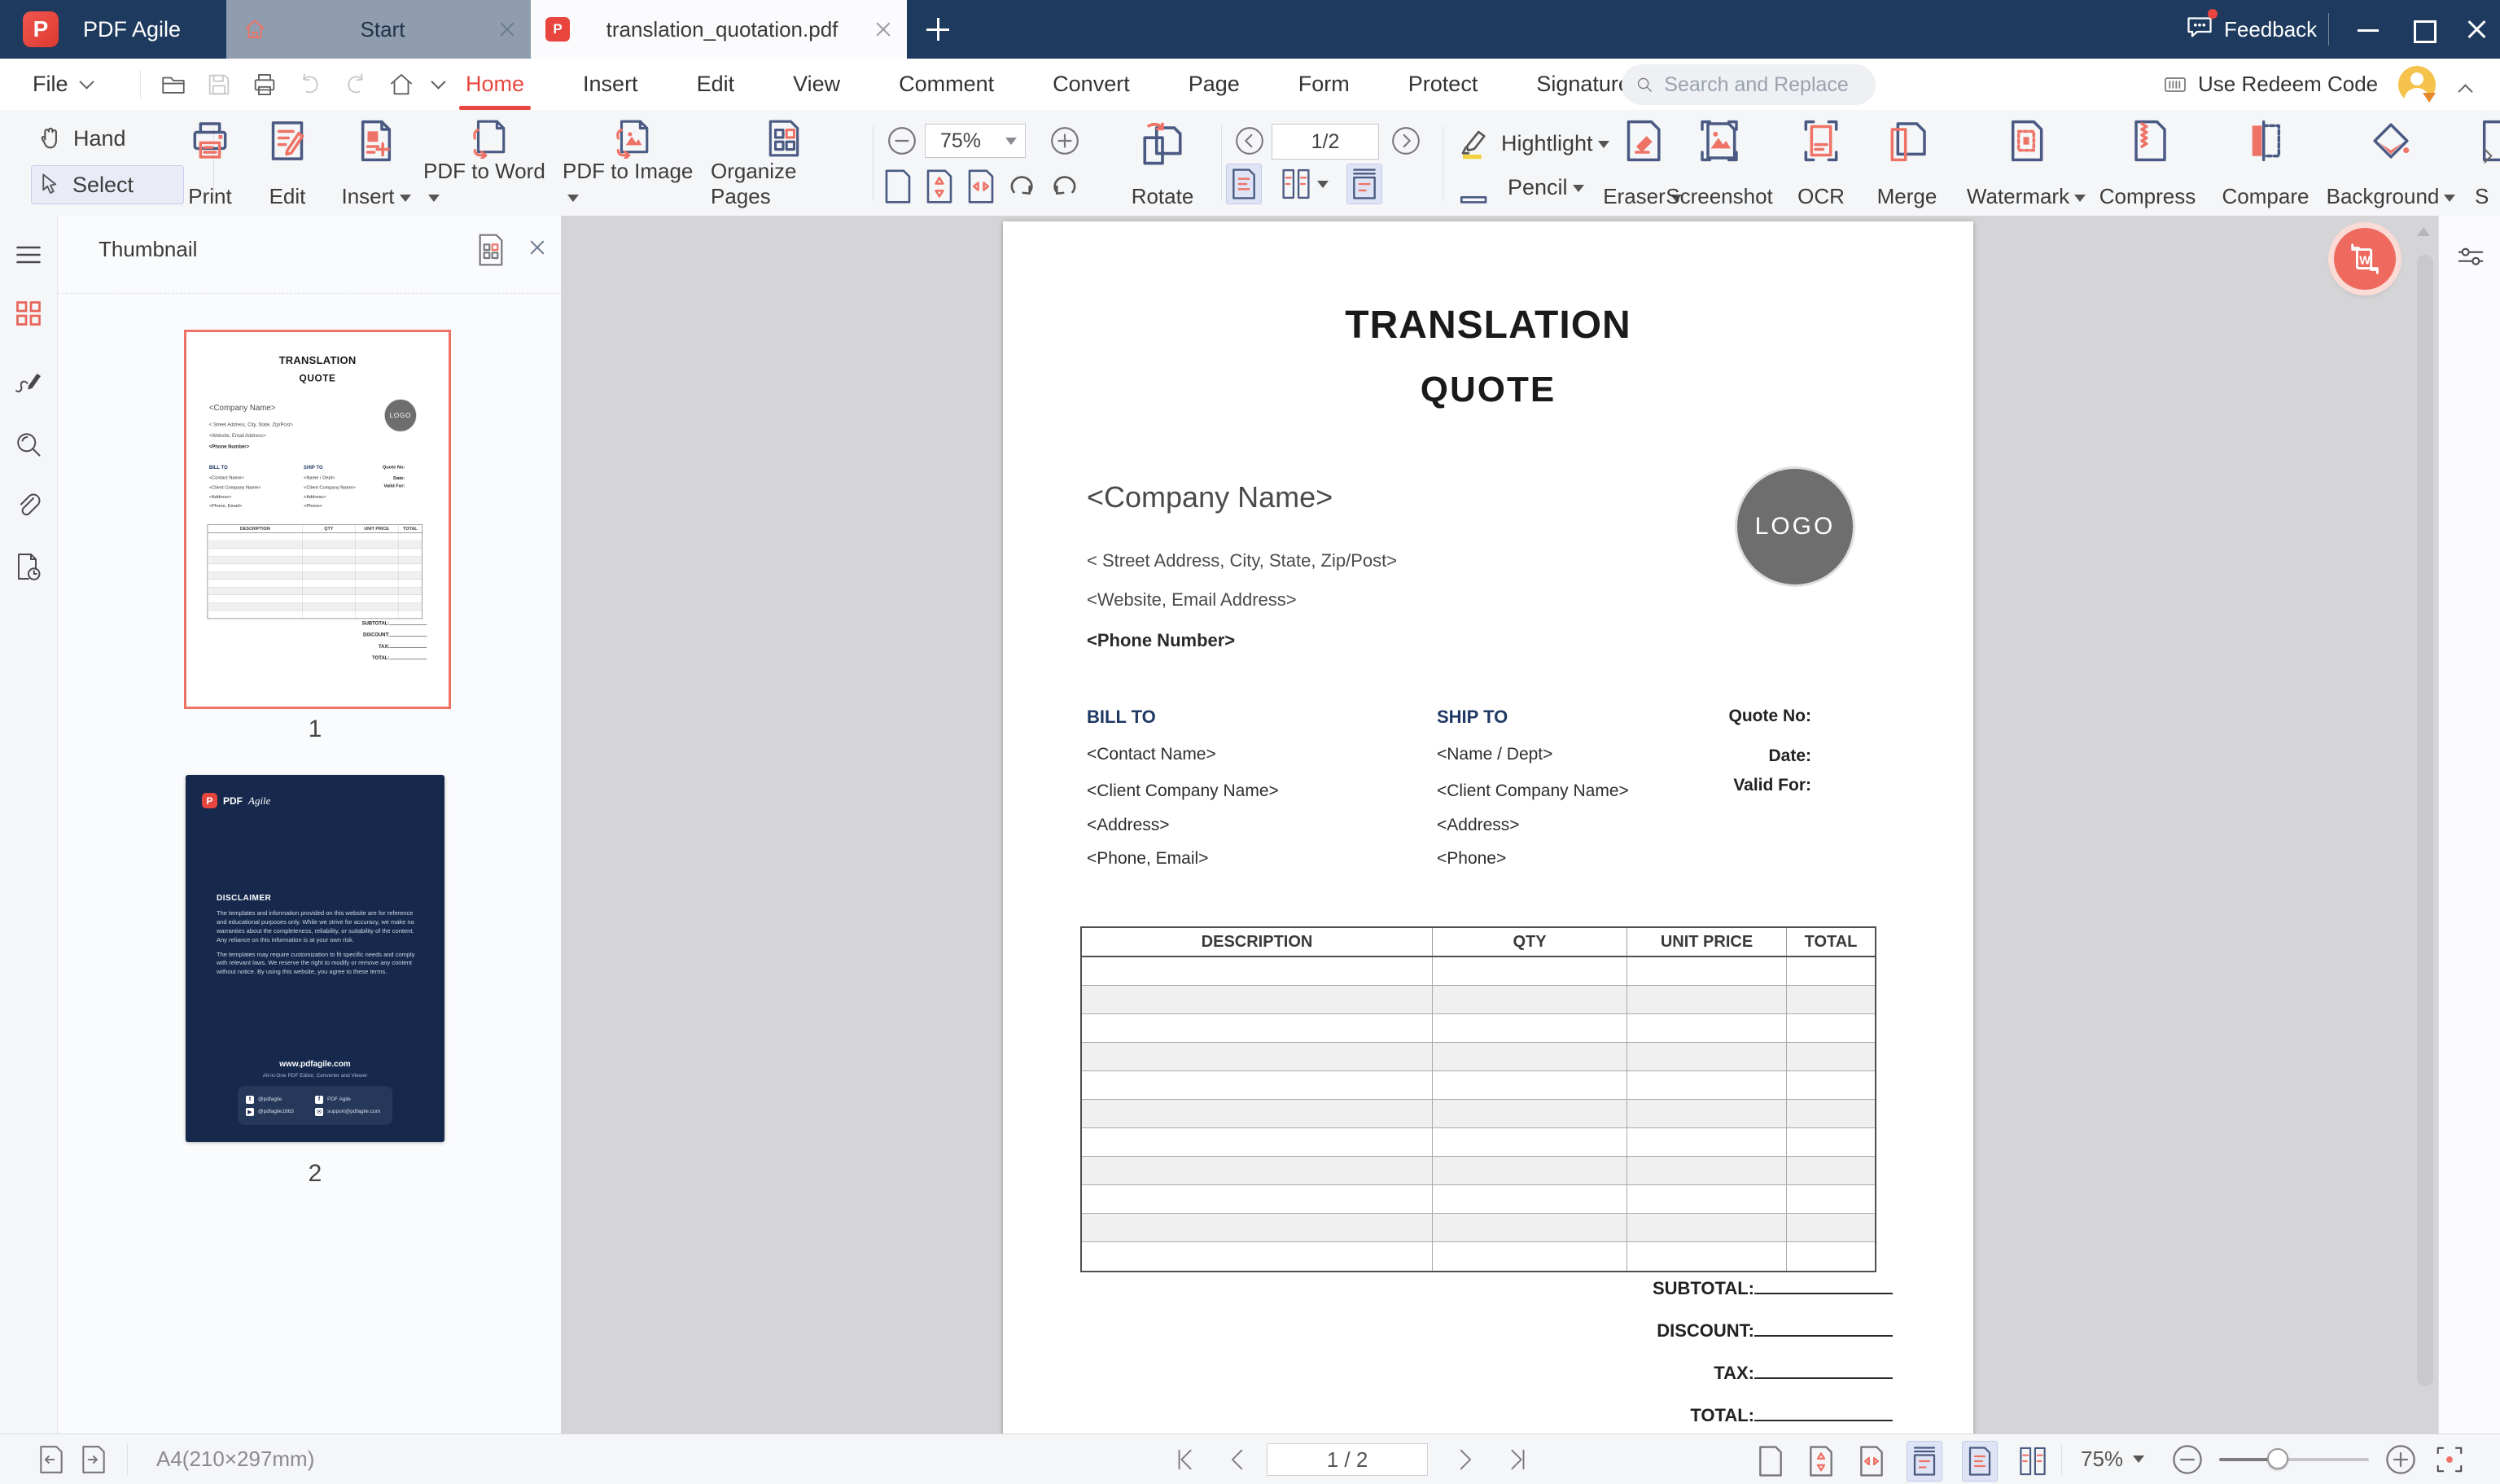 This screenshot has width=2500, height=1484. I want to click on zoom-level-status: 75%, so click(2113, 1459).